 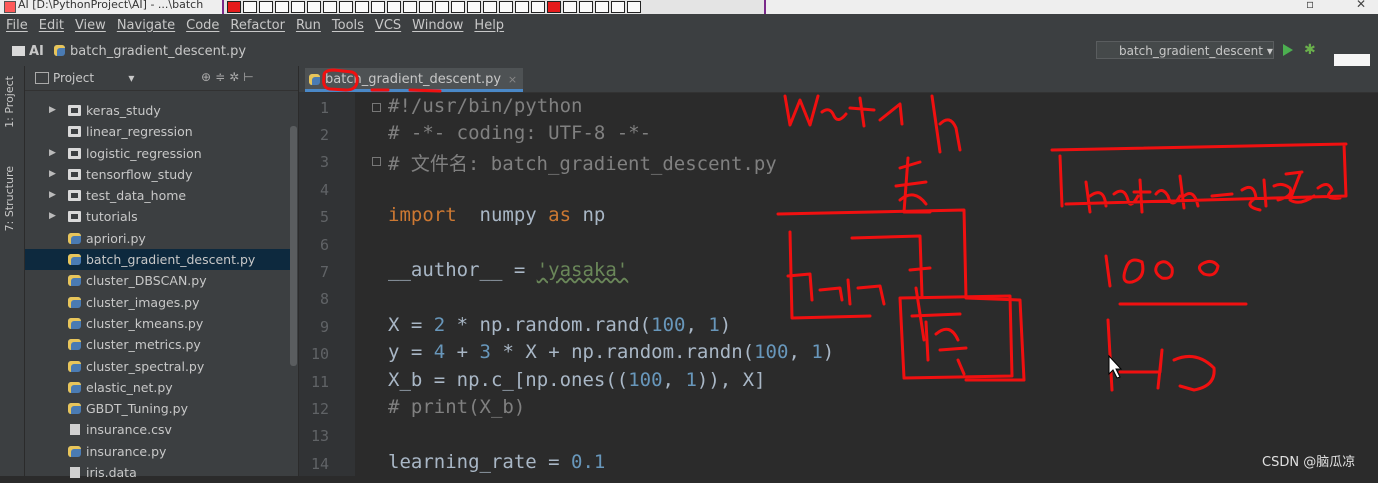 What do you see at coordinates (159, 408) in the screenshot?
I see `tree-item: GBDT_Tuning.py` at bounding box center [159, 408].